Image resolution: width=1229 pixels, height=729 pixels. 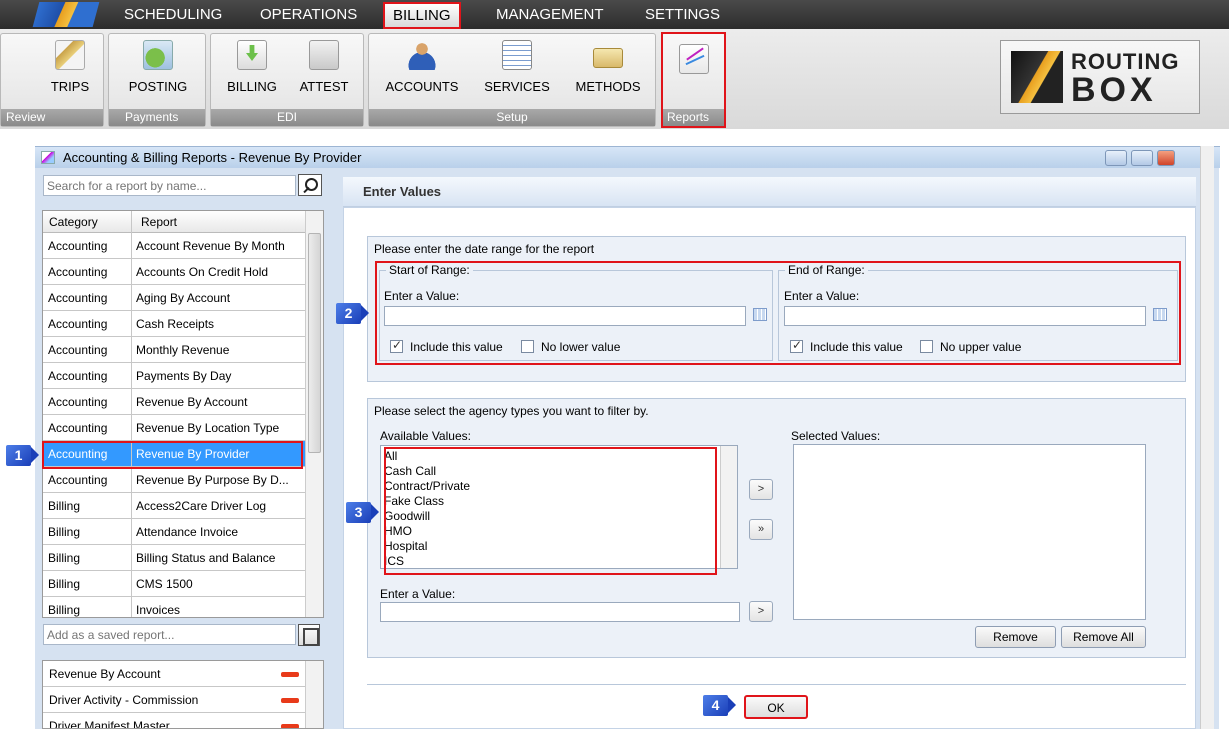 What do you see at coordinates (174, 584) in the screenshot?
I see `report-row: Billing CMS 1500` at bounding box center [174, 584].